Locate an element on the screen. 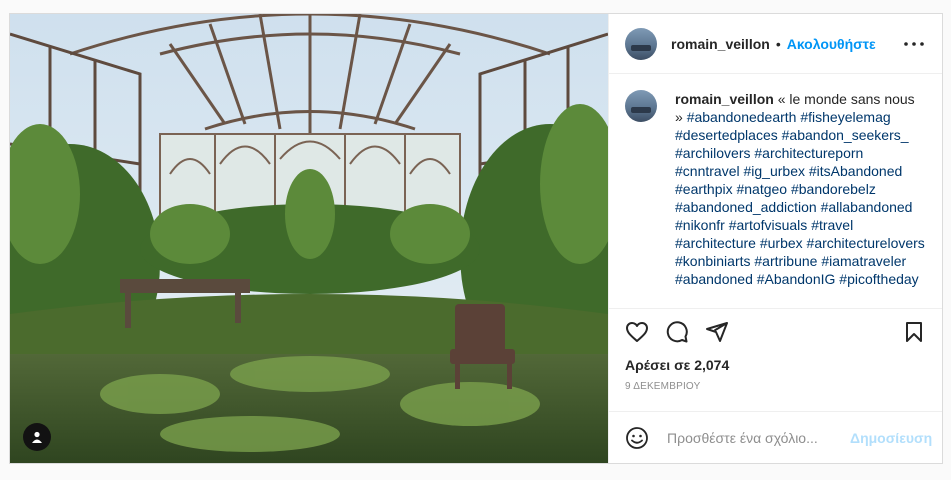 This screenshot has width=951, height=480. hashtag-link: #fisheyelemag is located at coordinates (845, 117).